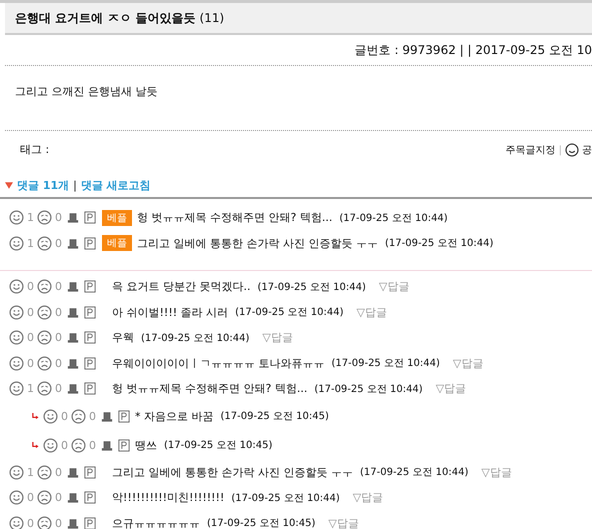 The height and width of the screenshot is (529, 592). I want to click on triangle-icon, so click(9, 185).